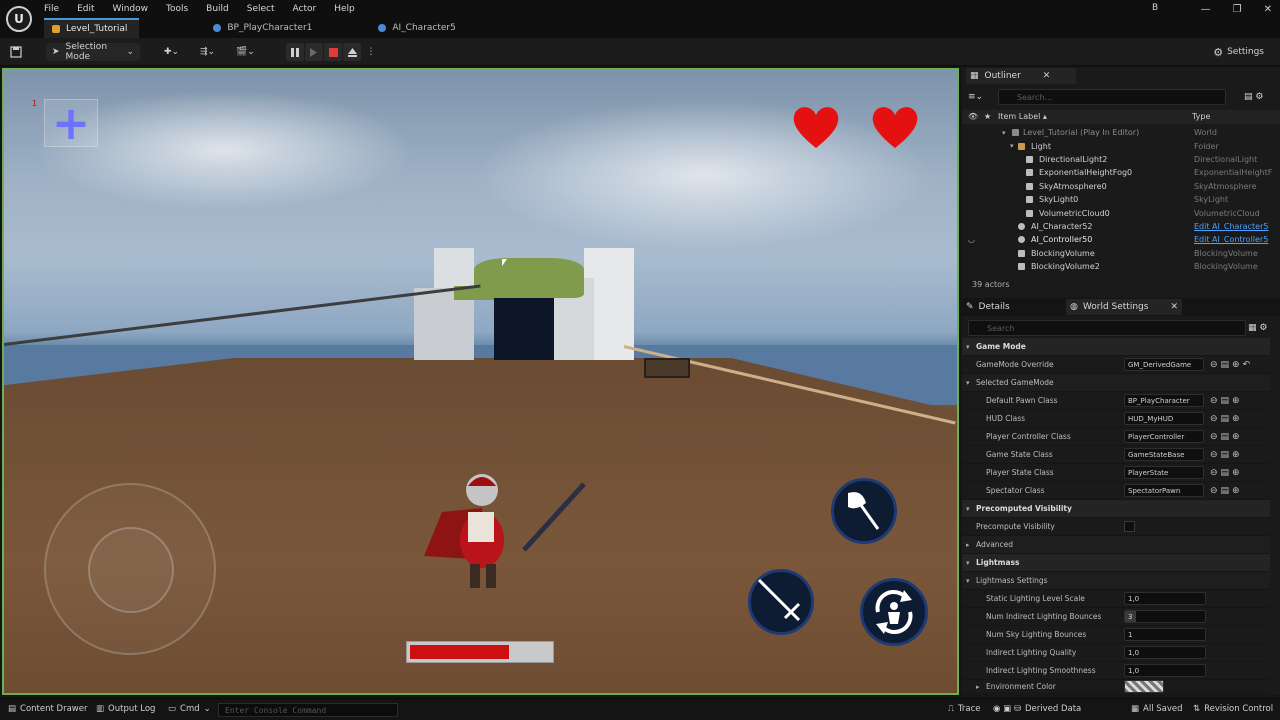  Describe the element at coordinates (1117, 145) in the screenshot. I see `tree-row: ▾ Light Folder` at that location.